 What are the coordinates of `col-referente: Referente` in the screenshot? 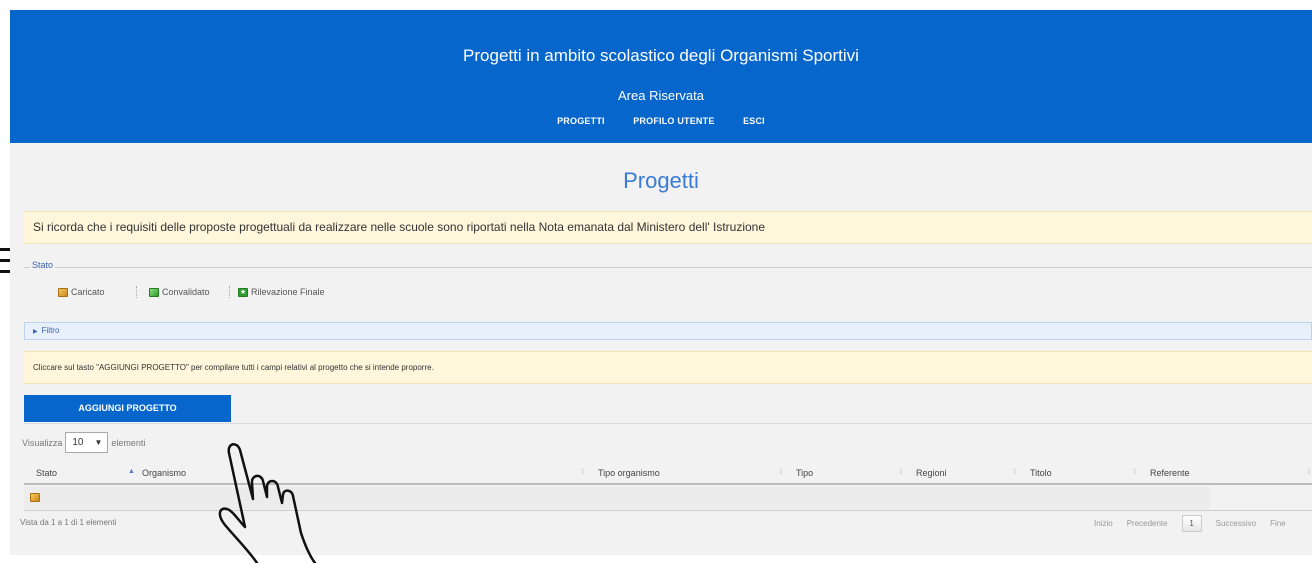 It's located at (1170, 473).